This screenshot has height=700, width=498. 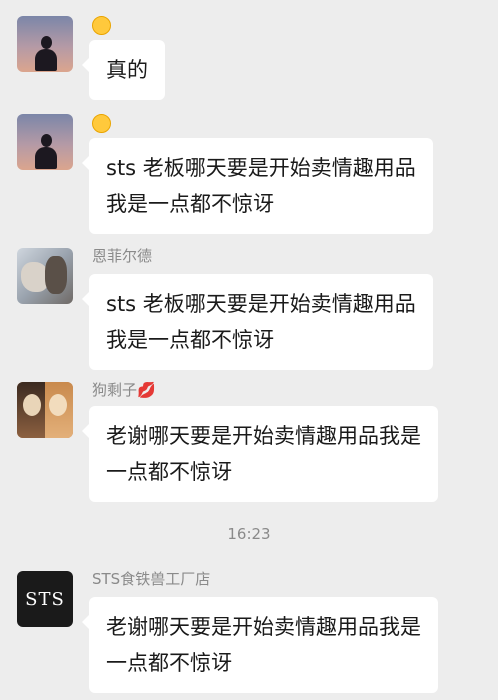 What do you see at coordinates (249, 534) in the screenshot?
I see `timestamp: 16:23` at bounding box center [249, 534].